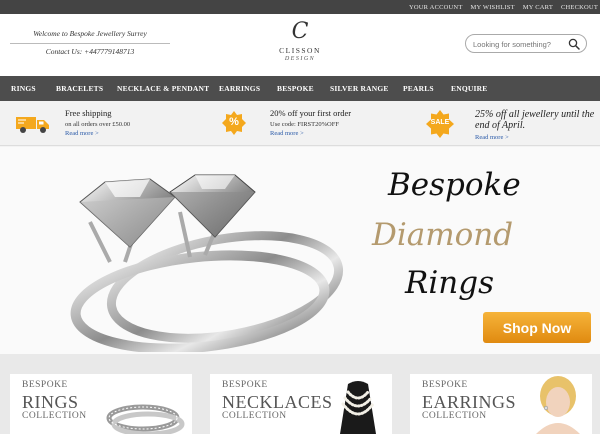 This screenshot has width=600, height=434. Describe the element at coordinates (418, 88) in the screenshot. I see `nav-item-pearls: PEARLS` at that location.